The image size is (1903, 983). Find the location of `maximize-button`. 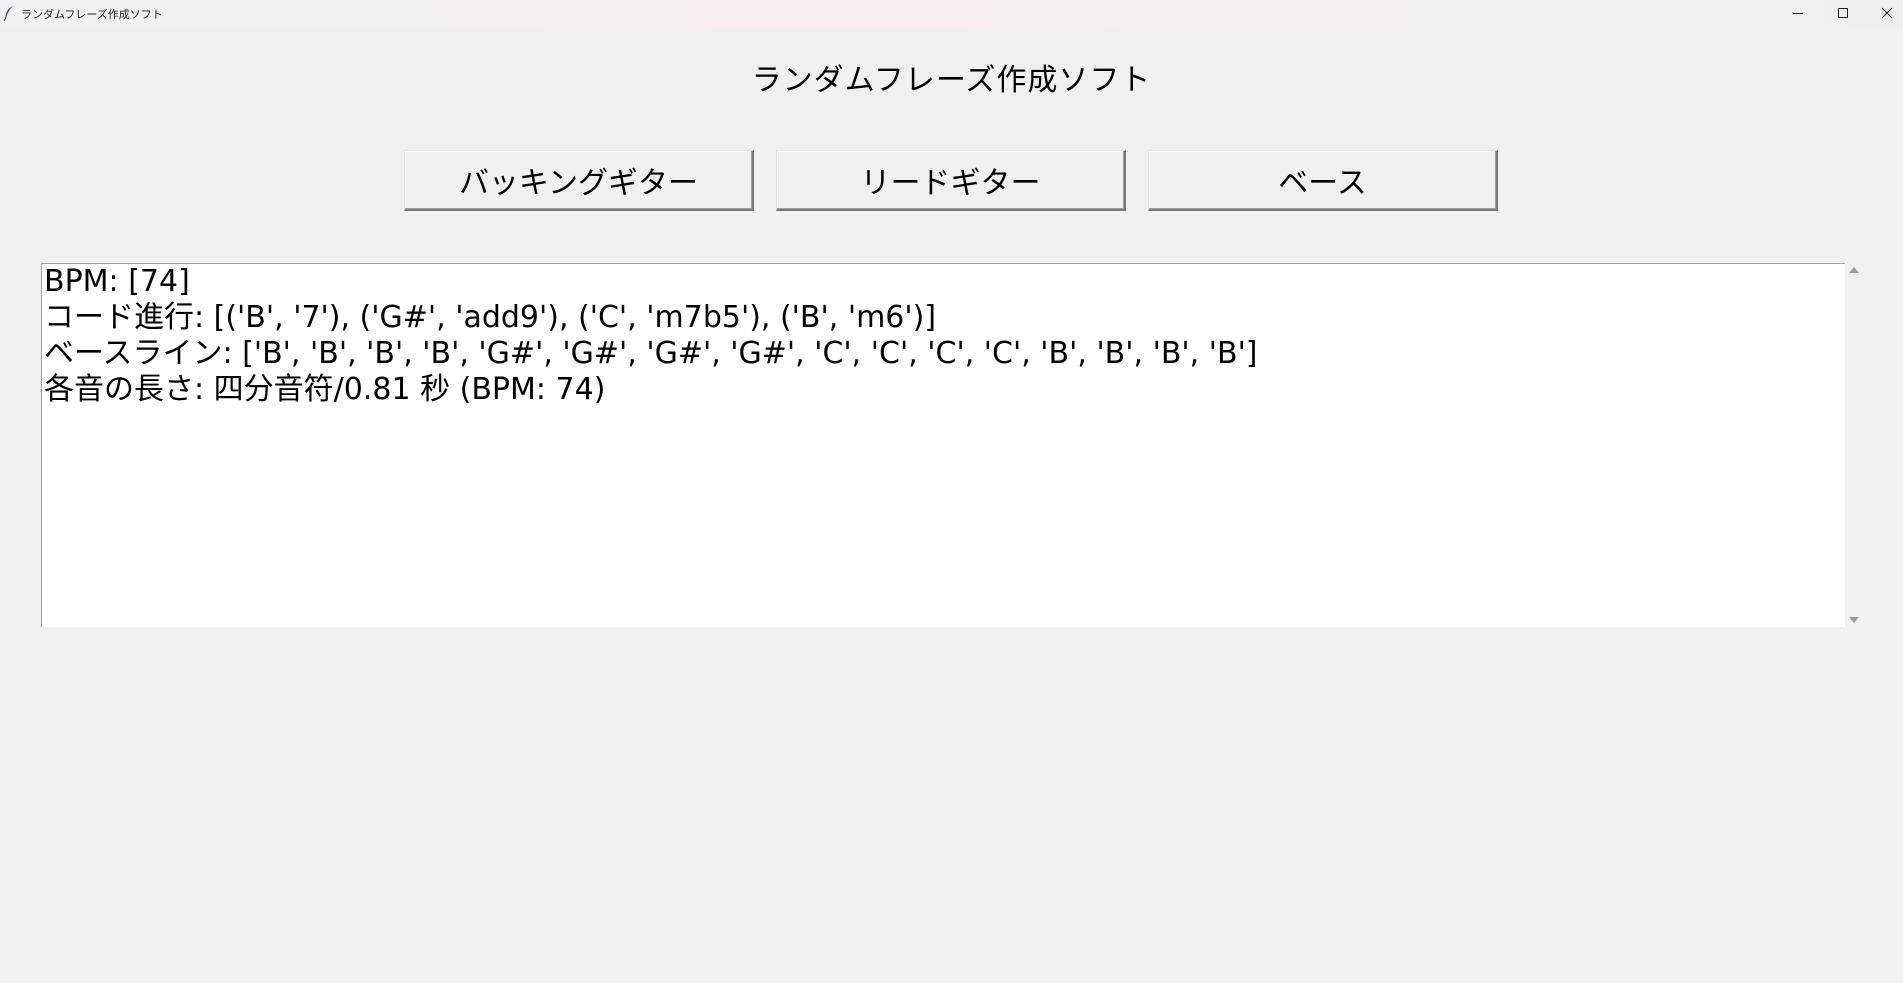

maximize-button is located at coordinates (1843, 13).